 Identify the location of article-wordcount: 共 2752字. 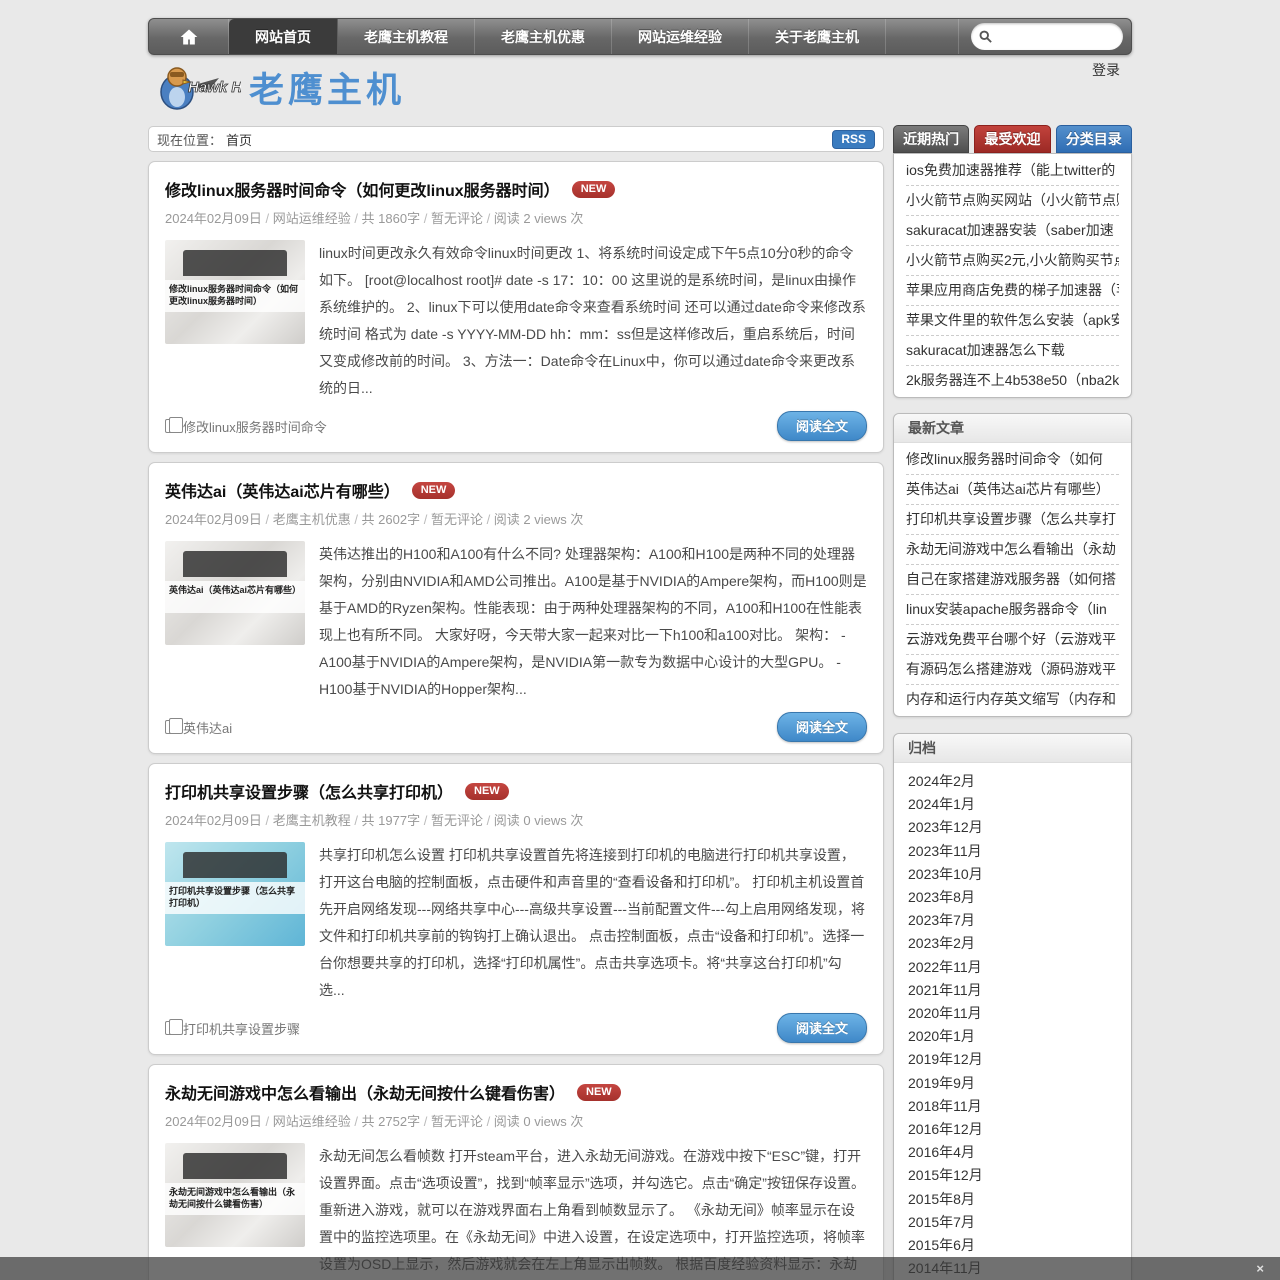
(396, 1121).